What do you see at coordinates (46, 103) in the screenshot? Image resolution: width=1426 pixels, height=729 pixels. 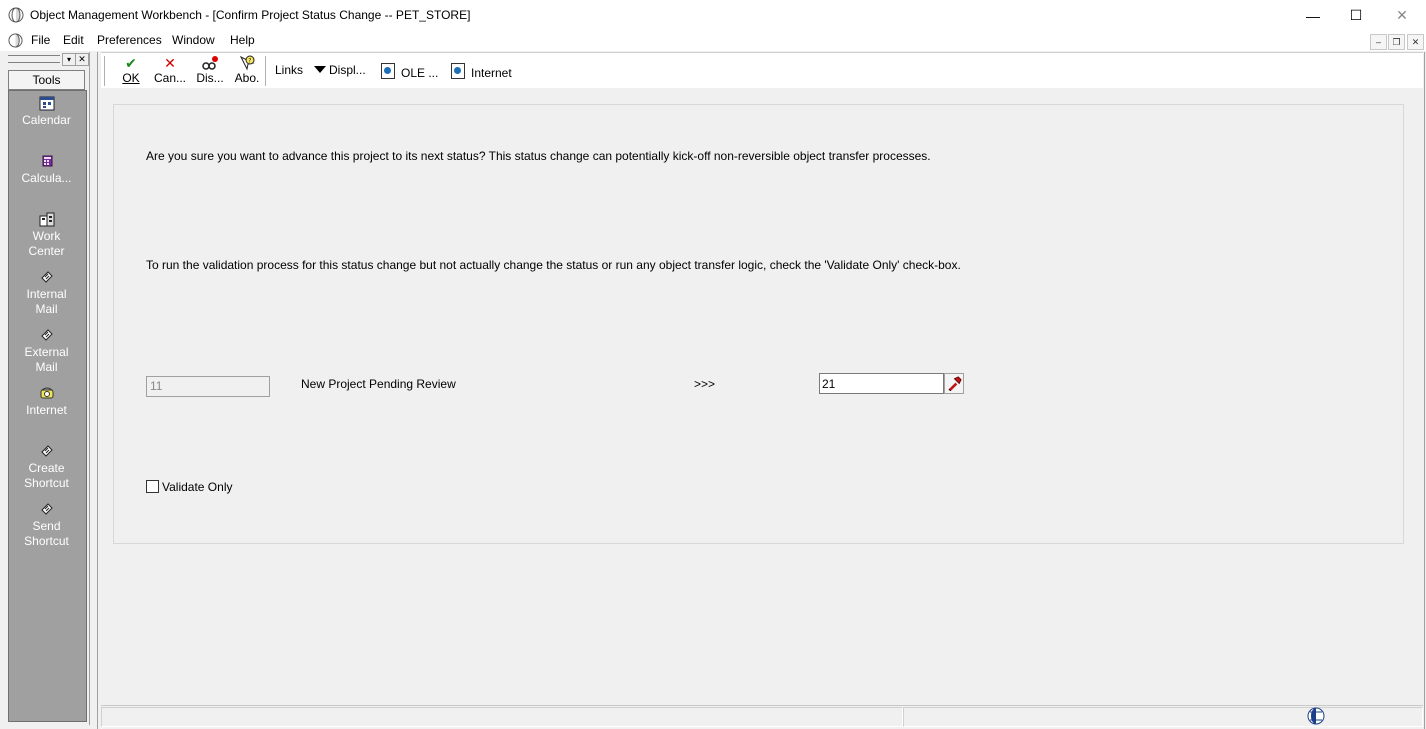 I see `calendar-icon` at bounding box center [46, 103].